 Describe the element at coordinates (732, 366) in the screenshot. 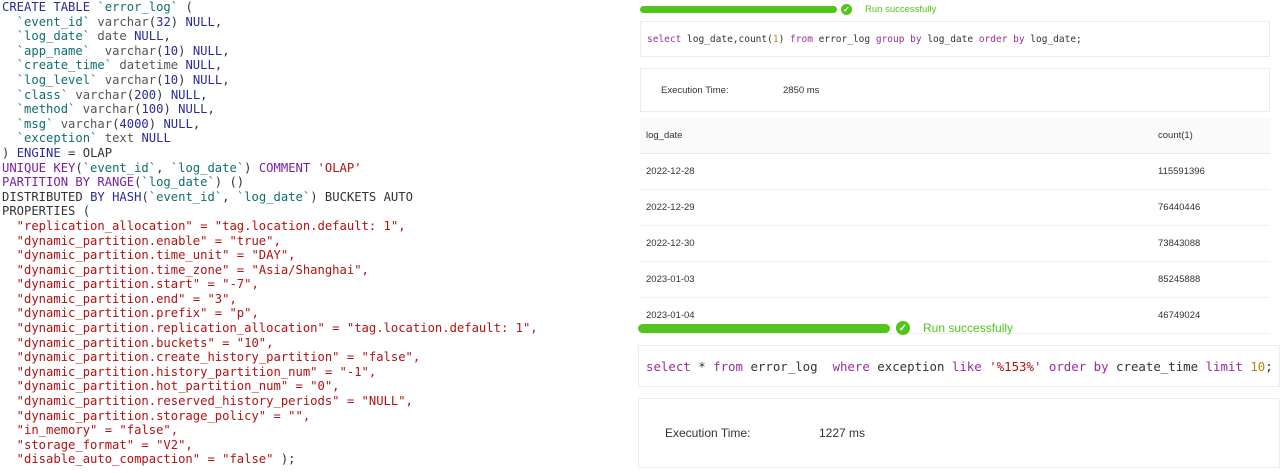

I see `sql-token: from` at that location.